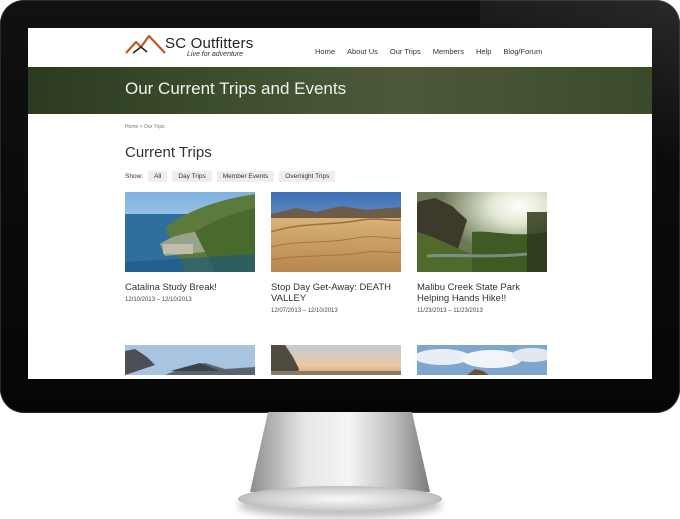 This screenshot has height=519, width=680. I want to click on coastal-harbor-photo, so click(190, 232).